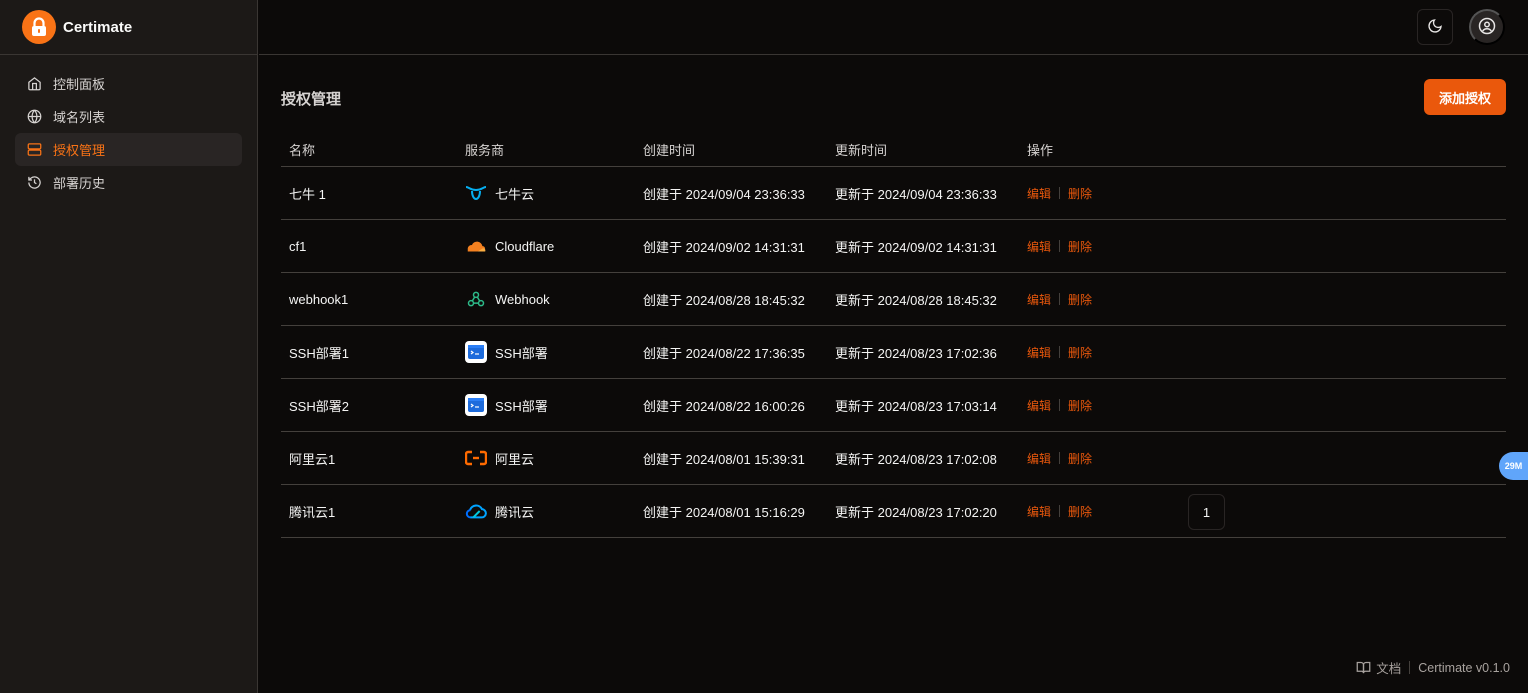 The width and height of the screenshot is (1528, 693). I want to click on topbar, so click(893, 27).